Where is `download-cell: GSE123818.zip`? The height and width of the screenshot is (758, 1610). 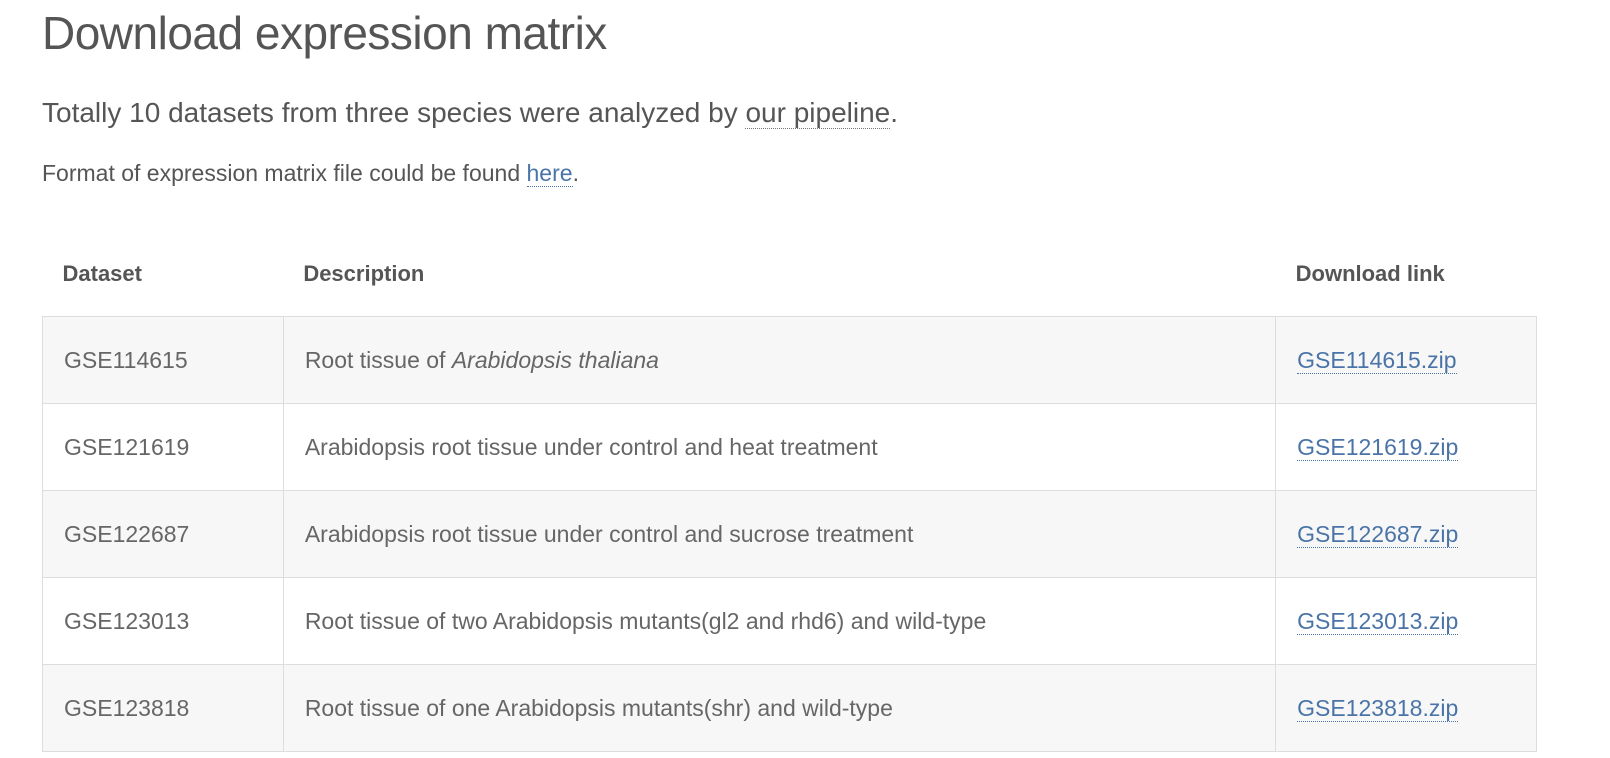
download-cell: GSE123818.zip is located at coordinates (1406, 708).